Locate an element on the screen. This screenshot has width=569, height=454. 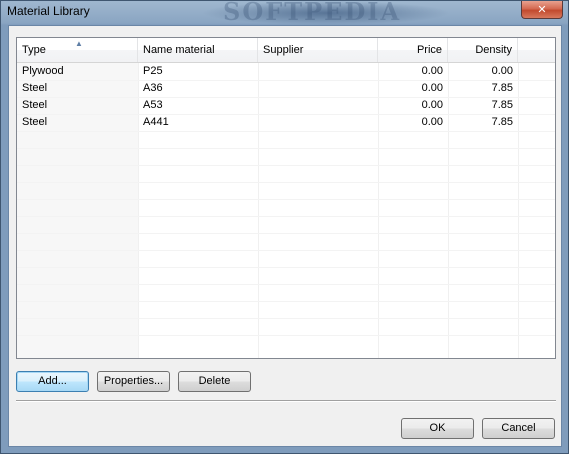
column-header-supplier: Supplier is located at coordinates (318, 50).